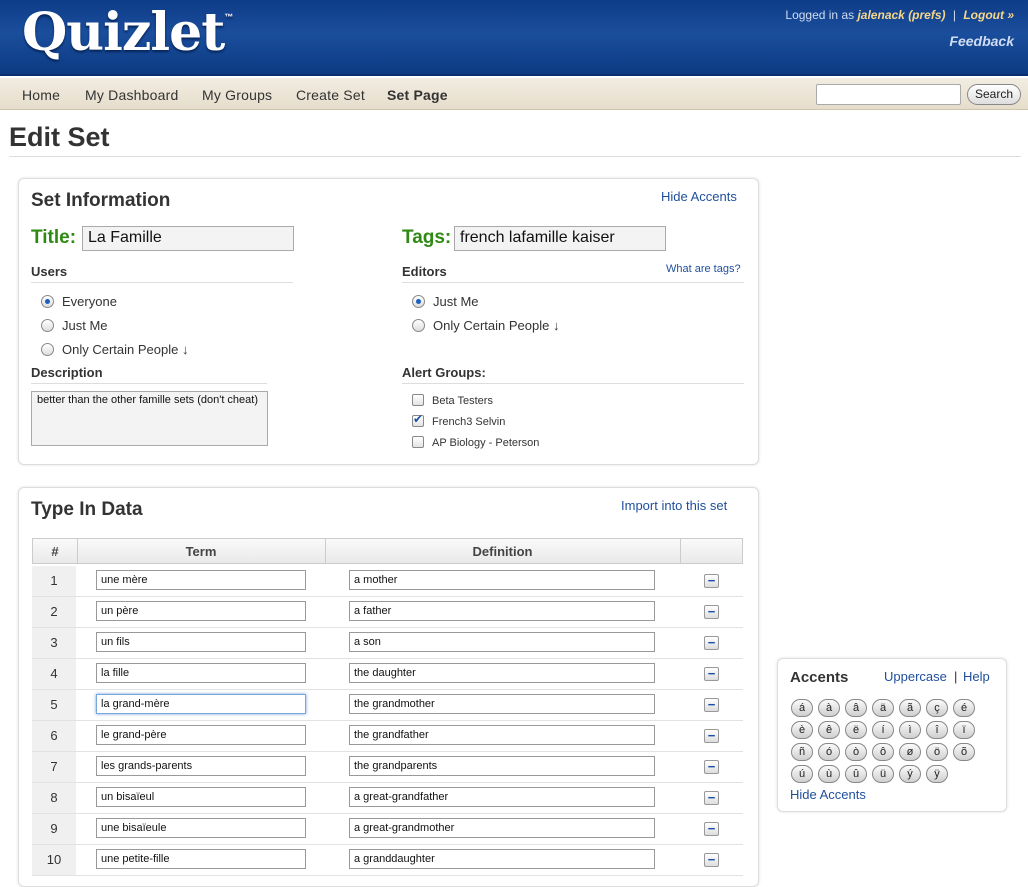  What do you see at coordinates (856, 752) in the screenshot?
I see `accent-key: ò` at bounding box center [856, 752].